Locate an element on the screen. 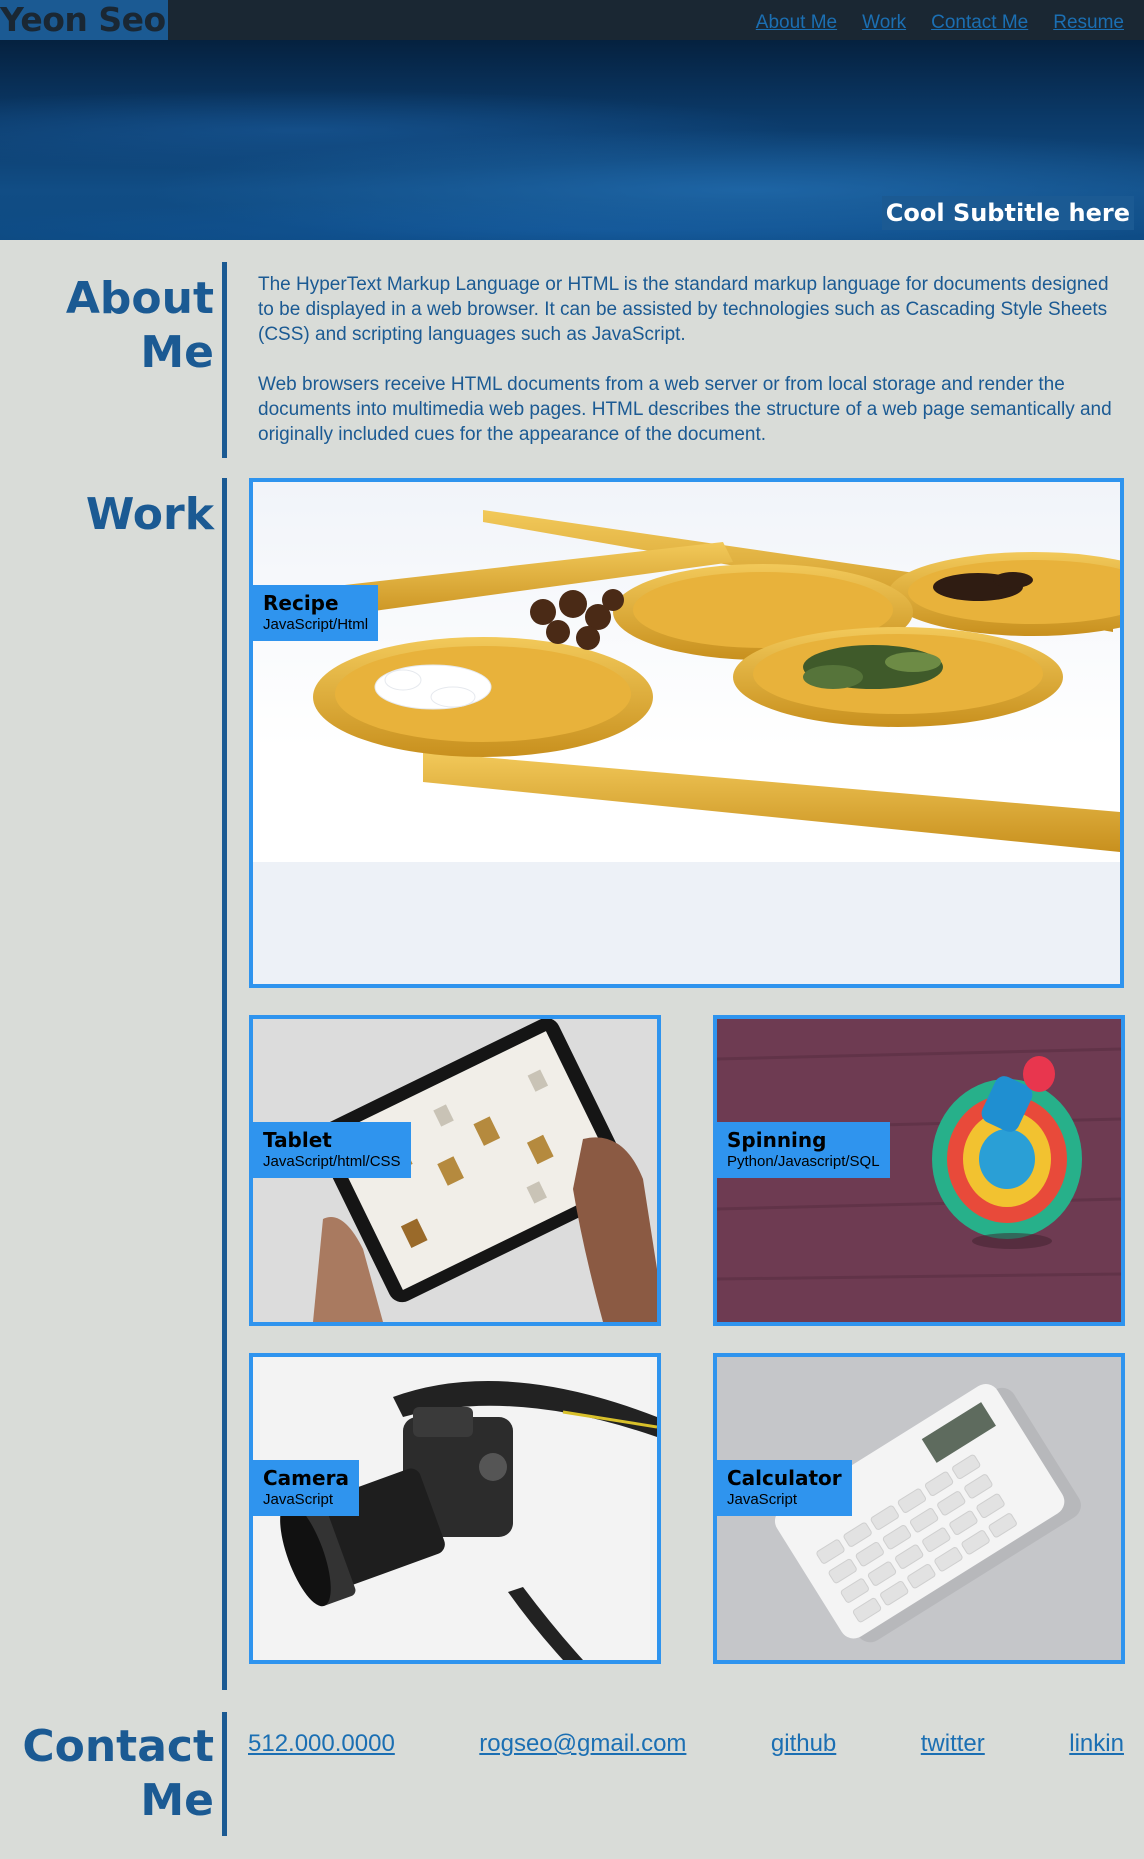 This screenshot has height=1859, width=1144. project-label: Tablet JavaScript/html/CSS is located at coordinates (332, 1150).